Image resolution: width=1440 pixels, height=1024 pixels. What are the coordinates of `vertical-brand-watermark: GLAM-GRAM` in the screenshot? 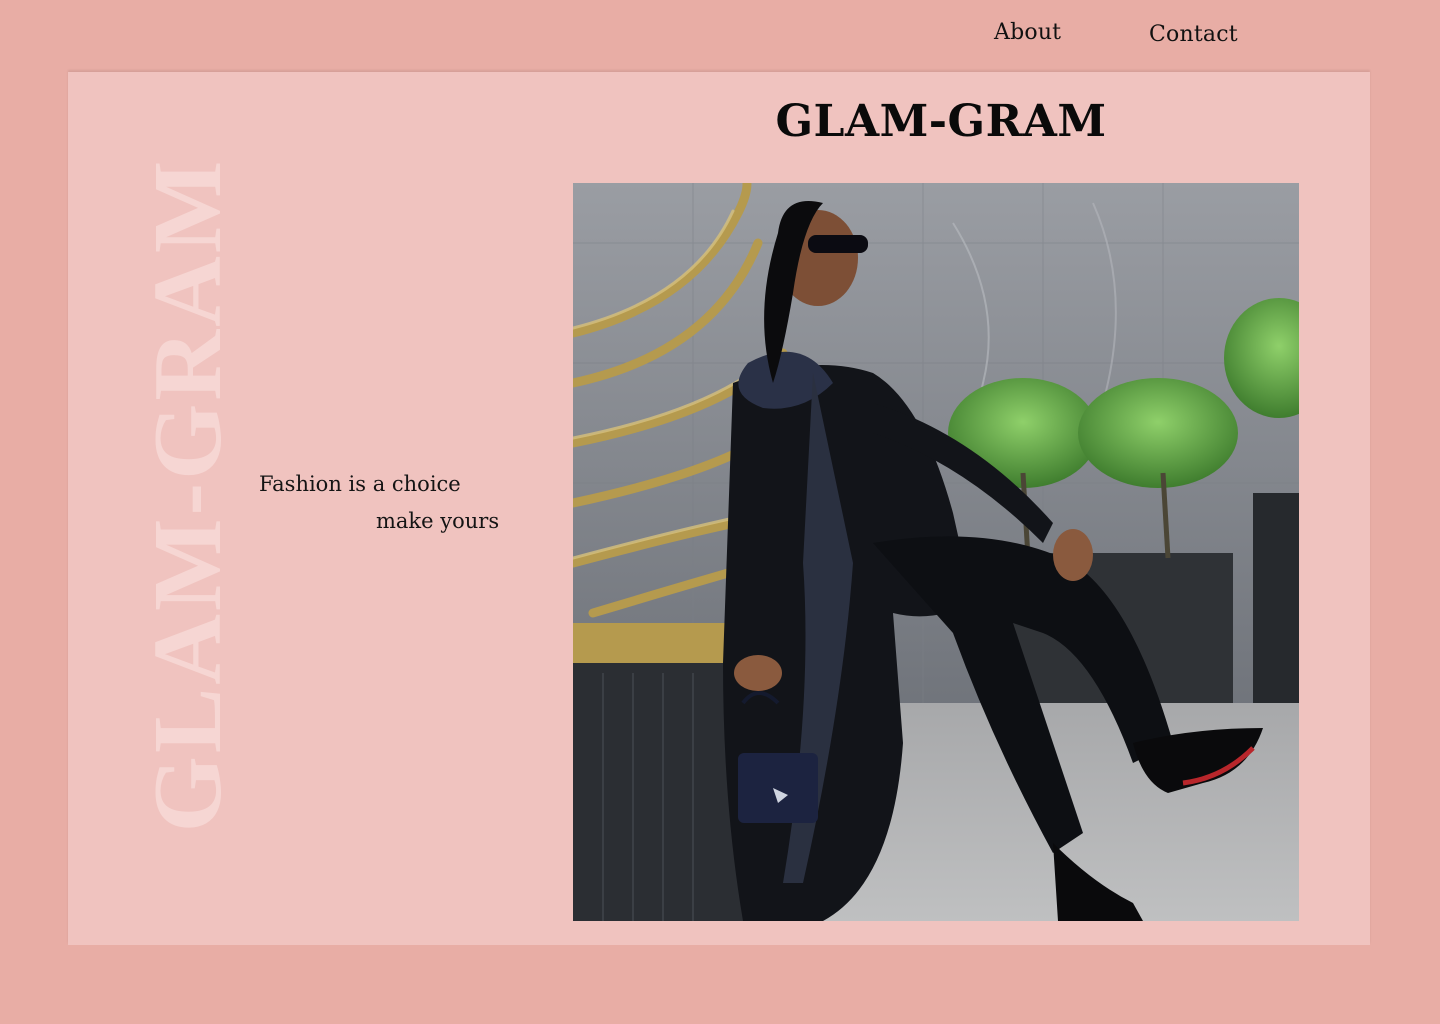 It's located at (188, 495).